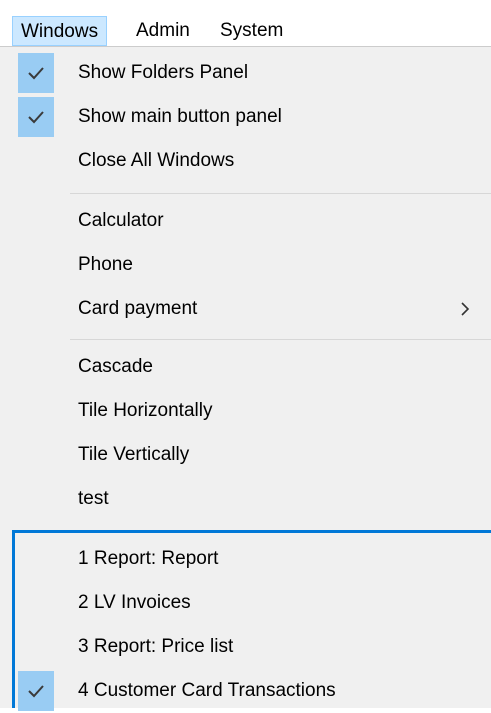  Describe the element at coordinates (60, 31) in the screenshot. I see `menubar-windows: Windows` at that location.